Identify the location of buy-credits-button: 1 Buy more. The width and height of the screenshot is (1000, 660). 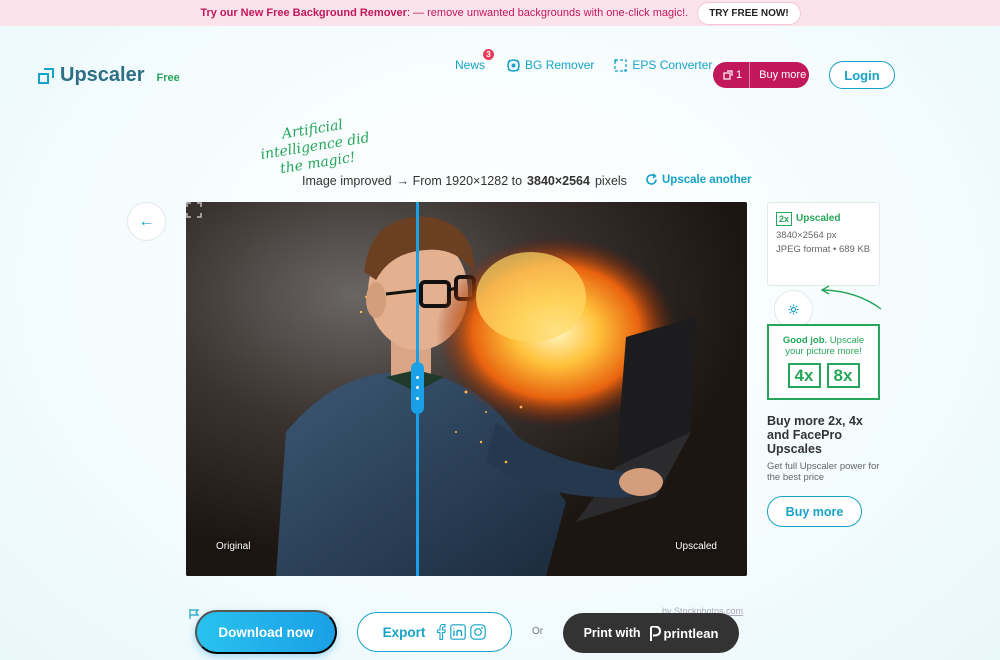
(761, 75).